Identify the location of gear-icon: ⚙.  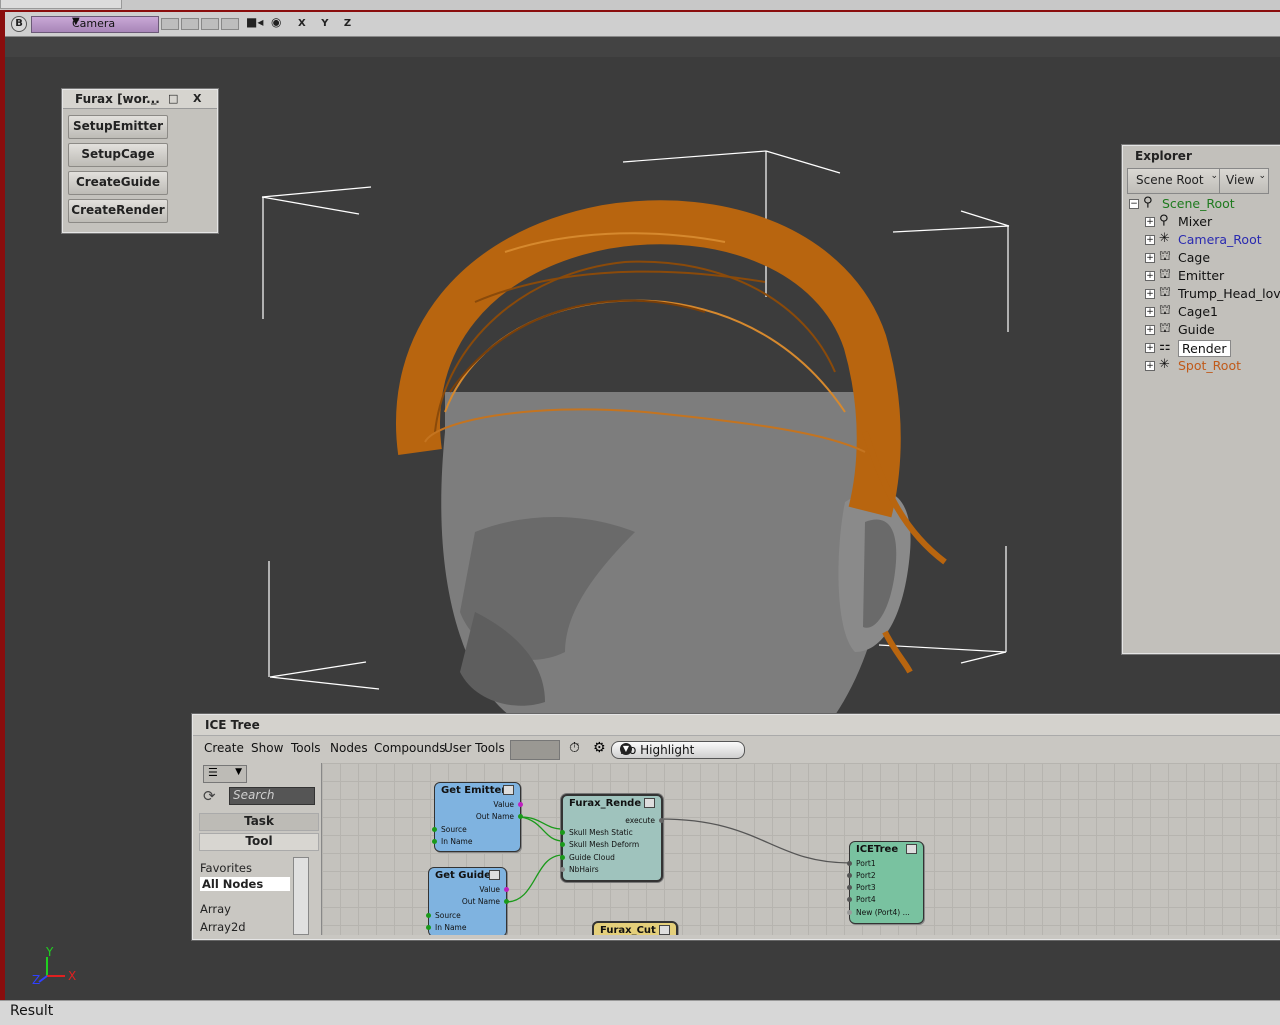
(599, 748).